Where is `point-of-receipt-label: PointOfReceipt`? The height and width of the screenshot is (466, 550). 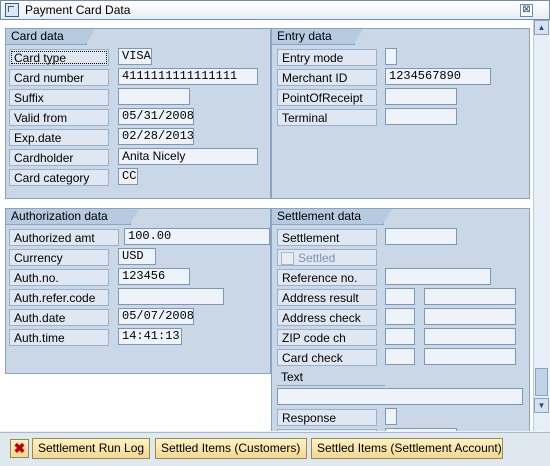
point-of-receipt-label: PointOfReceipt is located at coordinates (327, 97).